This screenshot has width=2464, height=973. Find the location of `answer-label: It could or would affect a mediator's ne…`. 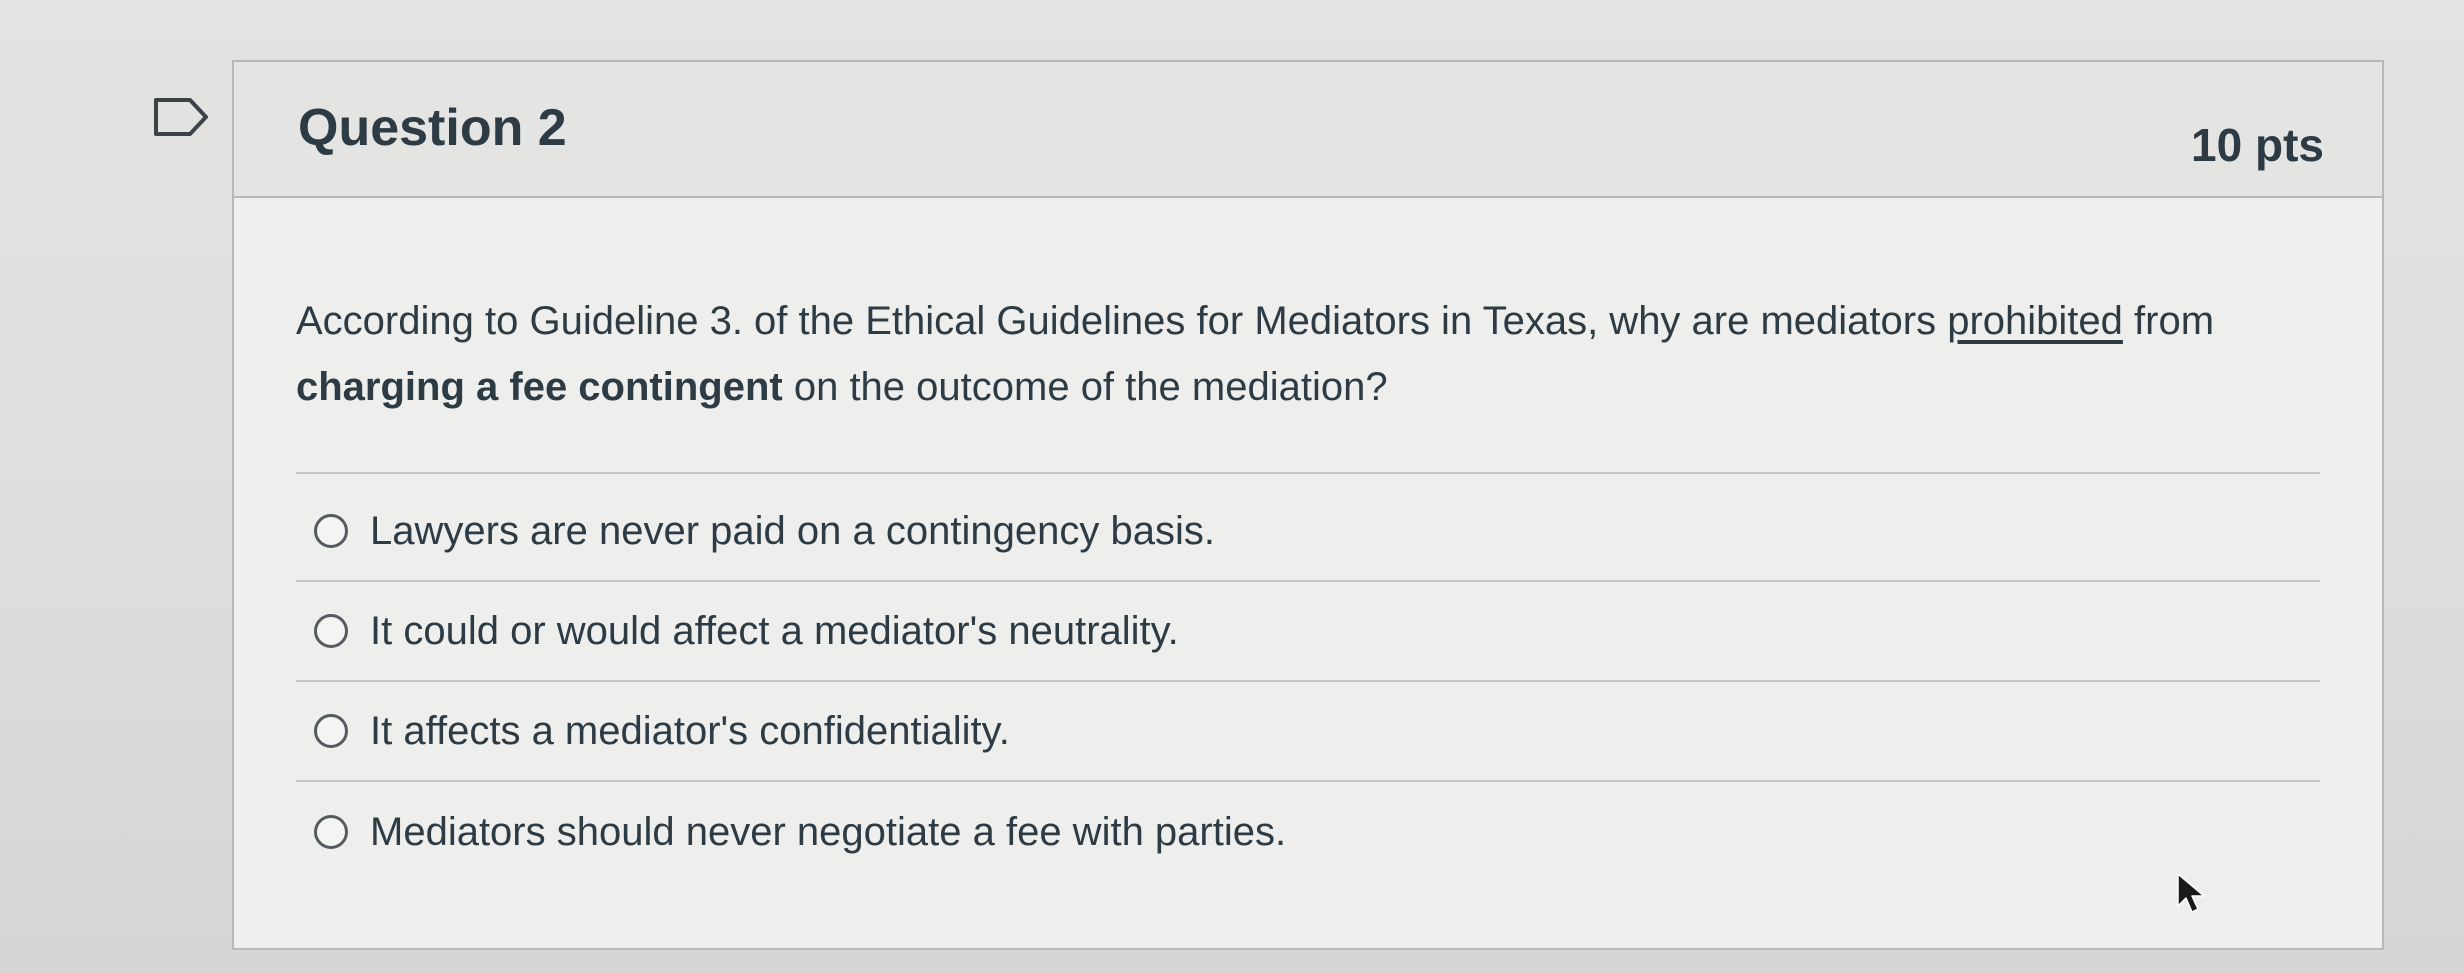

answer-label: It could or would affect a mediator's ne… is located at coordinates (774, 631).